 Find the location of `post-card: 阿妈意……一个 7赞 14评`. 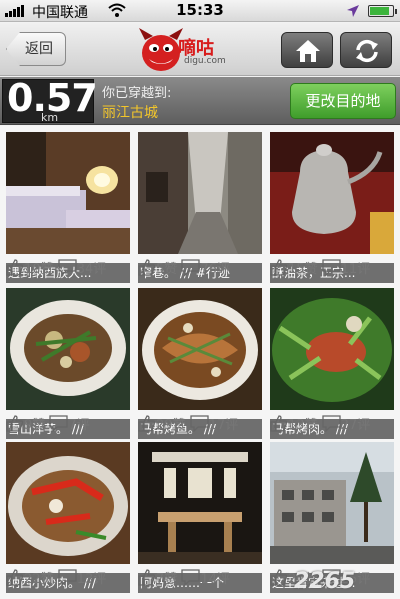

post-card: 阿妈意……一个 7赞 14评 is located at coordinates (200, 517).